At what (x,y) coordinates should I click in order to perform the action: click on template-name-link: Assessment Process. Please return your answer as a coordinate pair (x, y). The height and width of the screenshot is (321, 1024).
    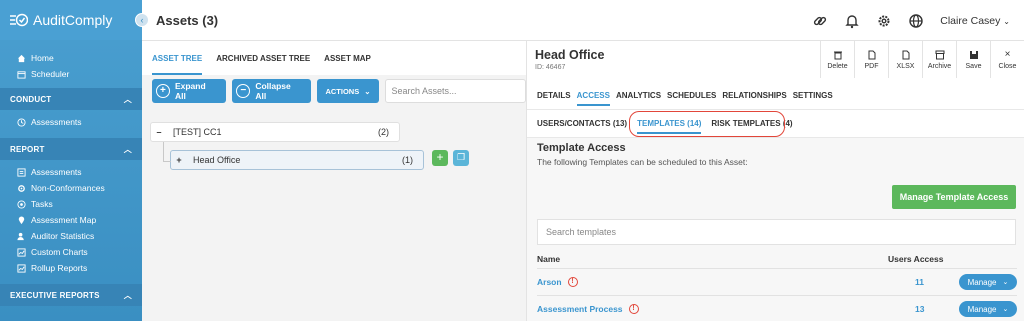
    Looking at the image, I should click on (580, 309).